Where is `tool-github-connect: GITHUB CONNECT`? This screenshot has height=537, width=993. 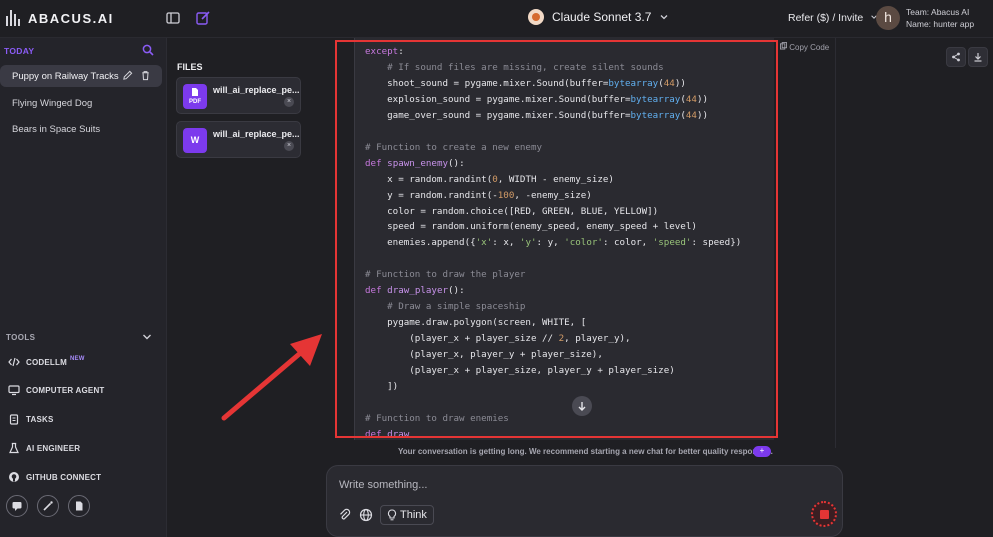
tool-github-connect: GITHUB CONNECT is located at coordinates (54, 477).